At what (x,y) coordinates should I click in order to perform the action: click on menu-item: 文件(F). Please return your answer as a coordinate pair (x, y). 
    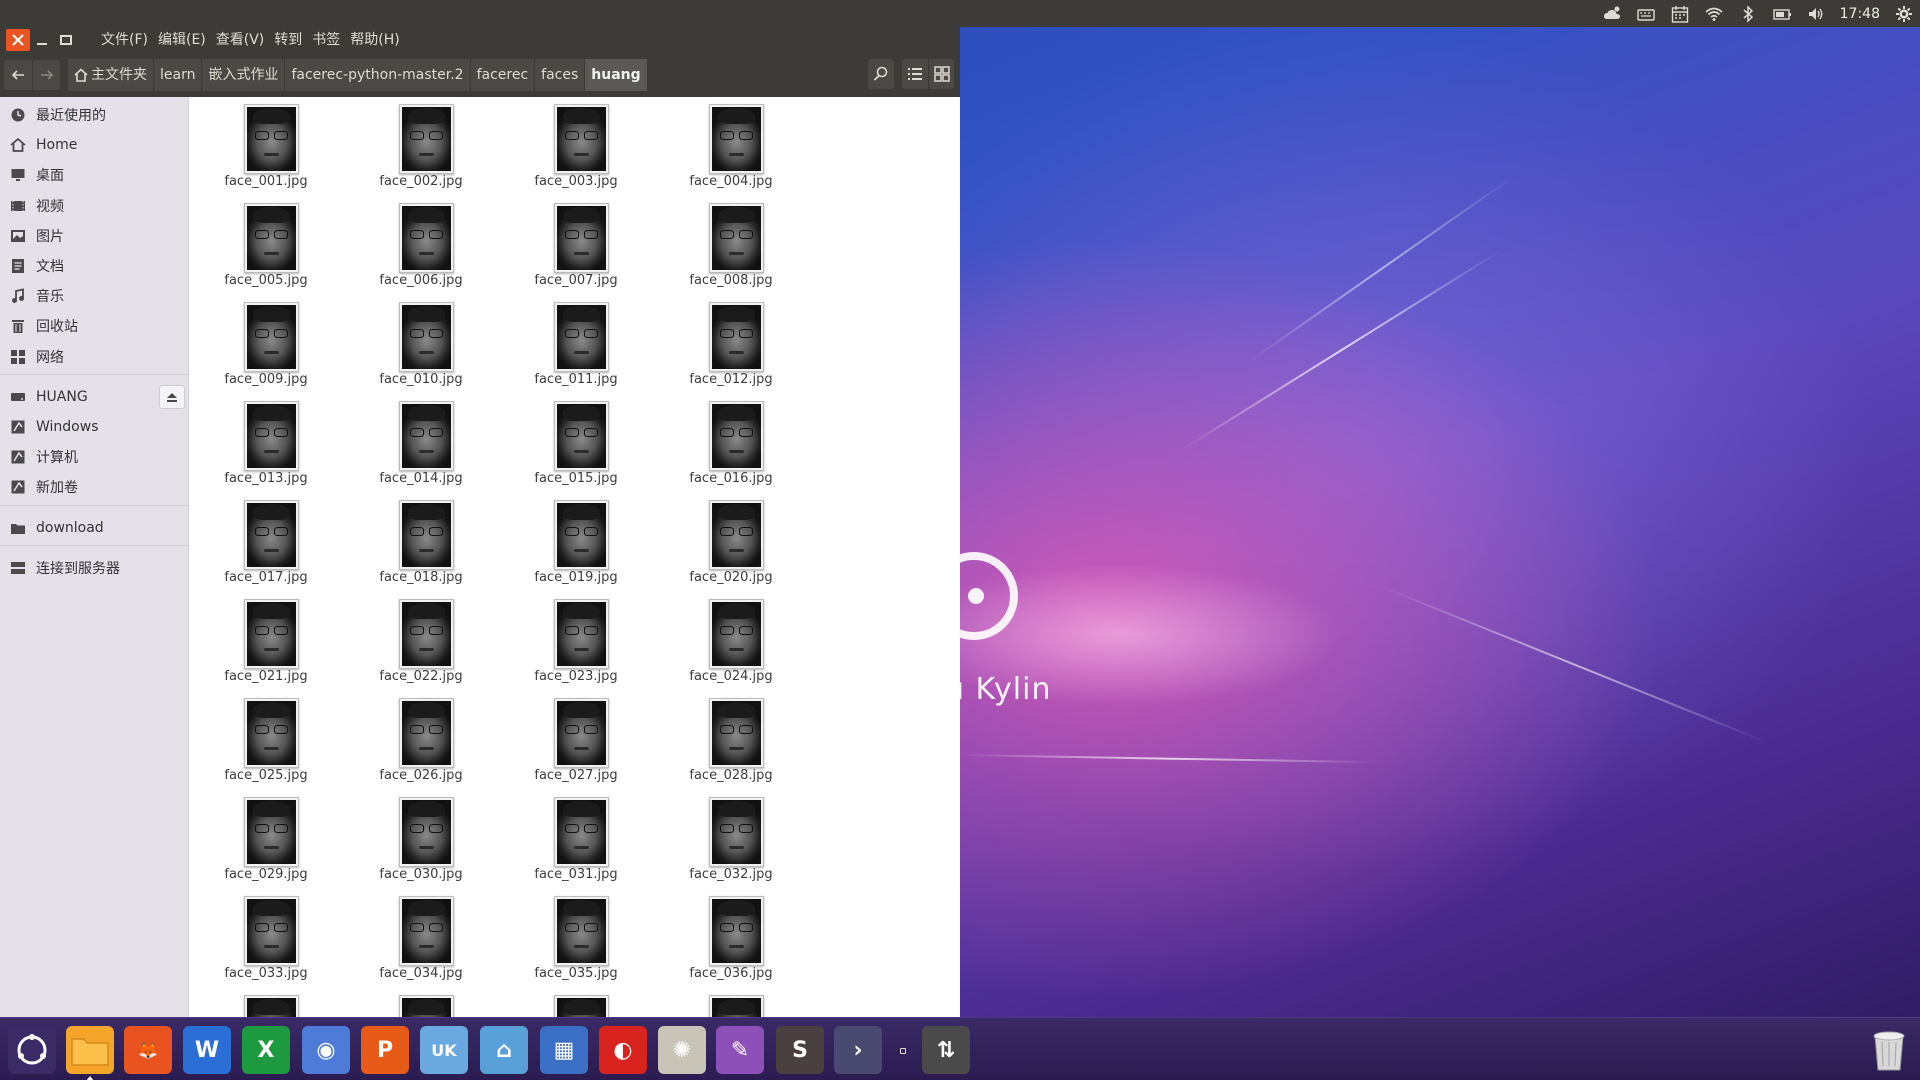
    Looking at the image, I should click on (124, 40).